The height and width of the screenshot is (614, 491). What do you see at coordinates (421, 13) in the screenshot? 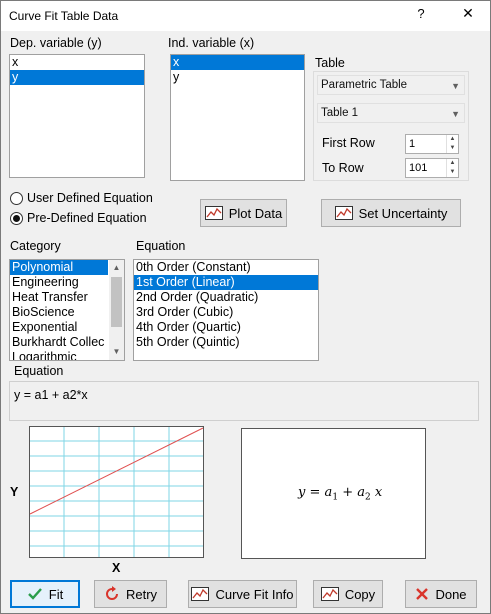
I see `help-button: ?` at bounding box center [421, 13].